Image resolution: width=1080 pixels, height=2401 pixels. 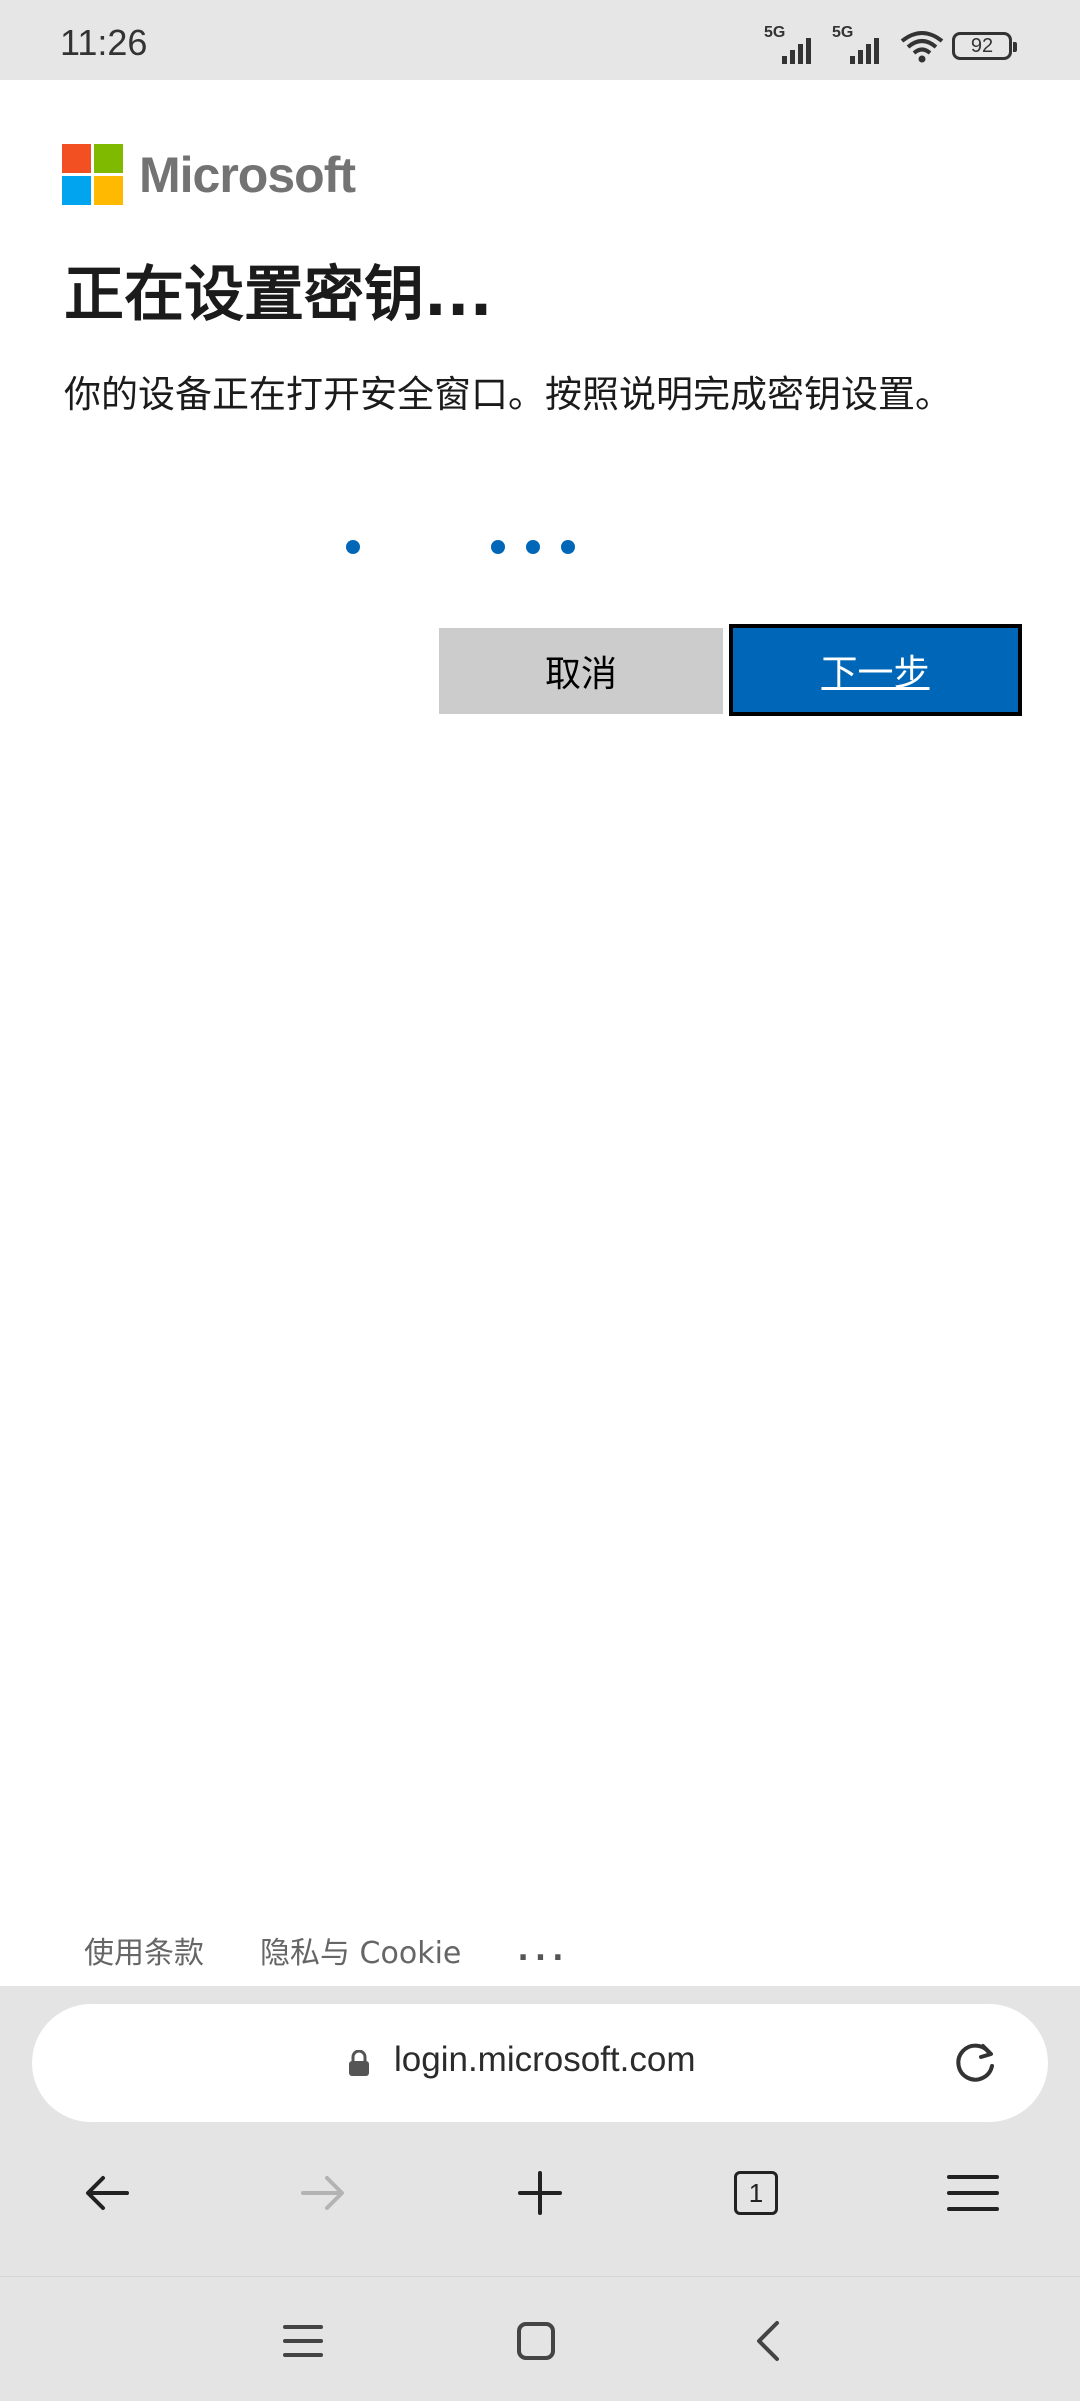 I want to click on system-nav-bar, so click(x=540, y=2338).